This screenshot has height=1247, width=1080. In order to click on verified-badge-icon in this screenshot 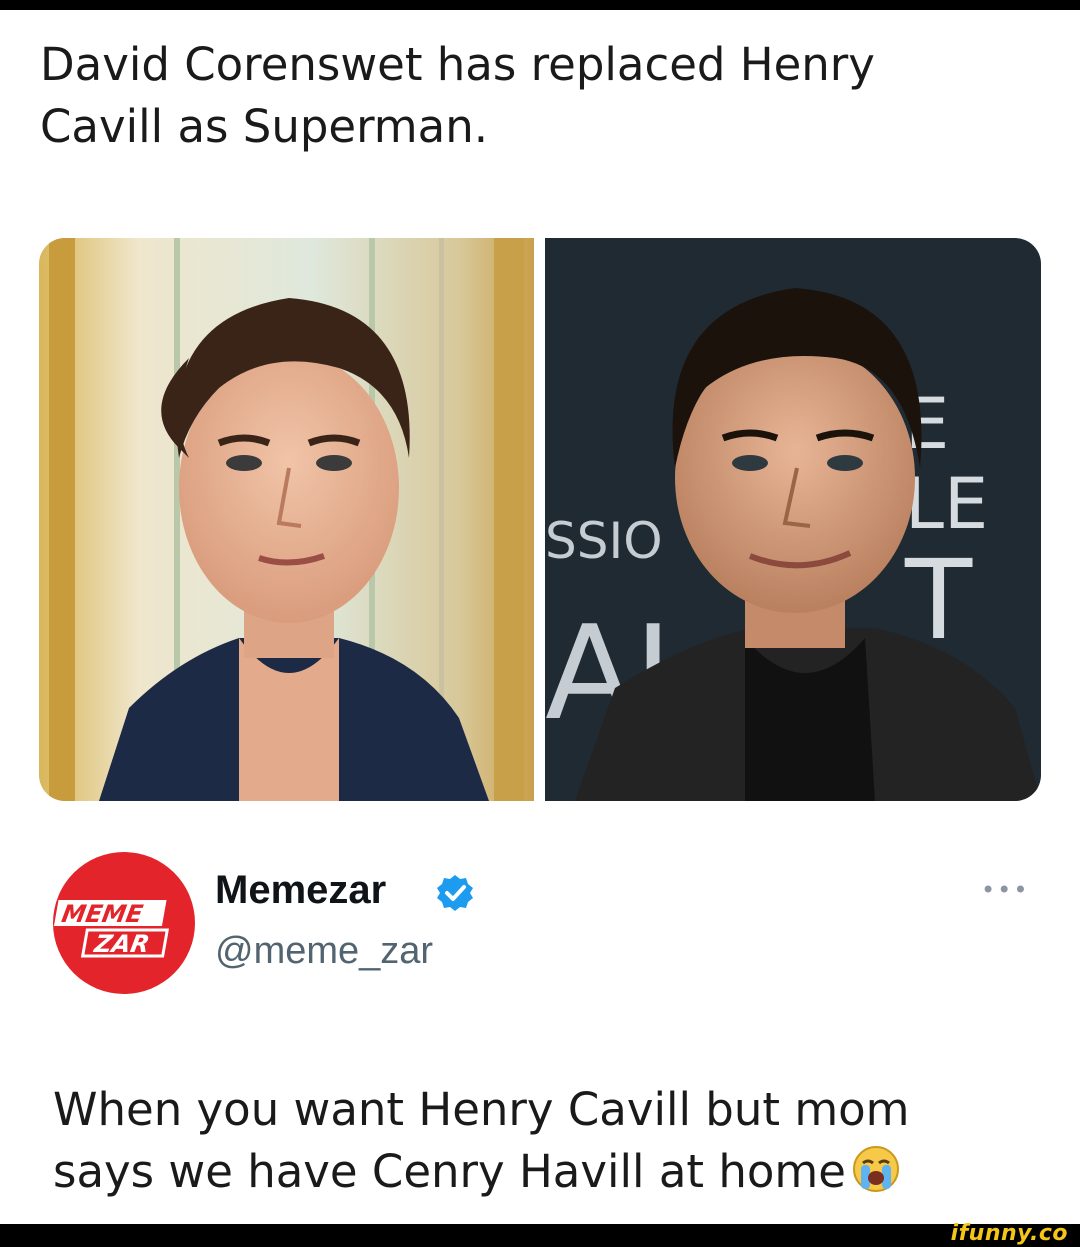, I will do `click(455, 893)`.